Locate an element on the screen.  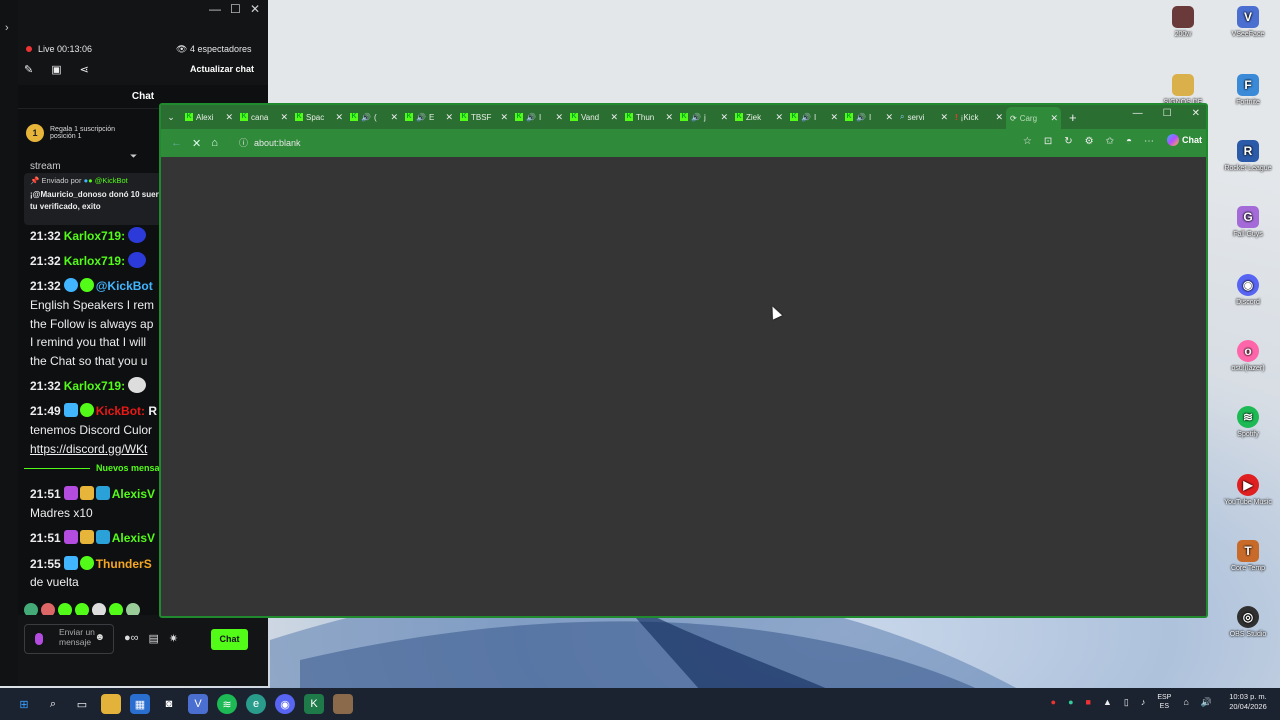
app-tray-icon: ■ is located at coordinates (1088, 702).